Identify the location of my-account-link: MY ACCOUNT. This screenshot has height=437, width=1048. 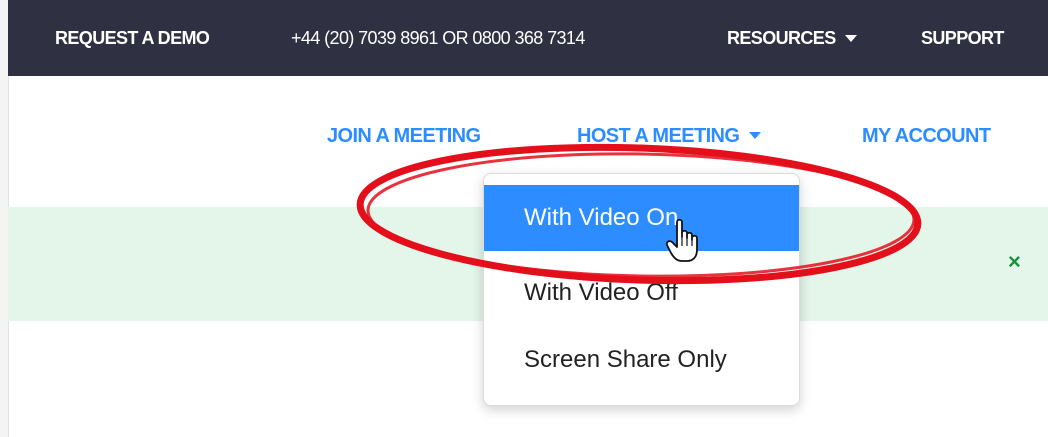
(926, 136).